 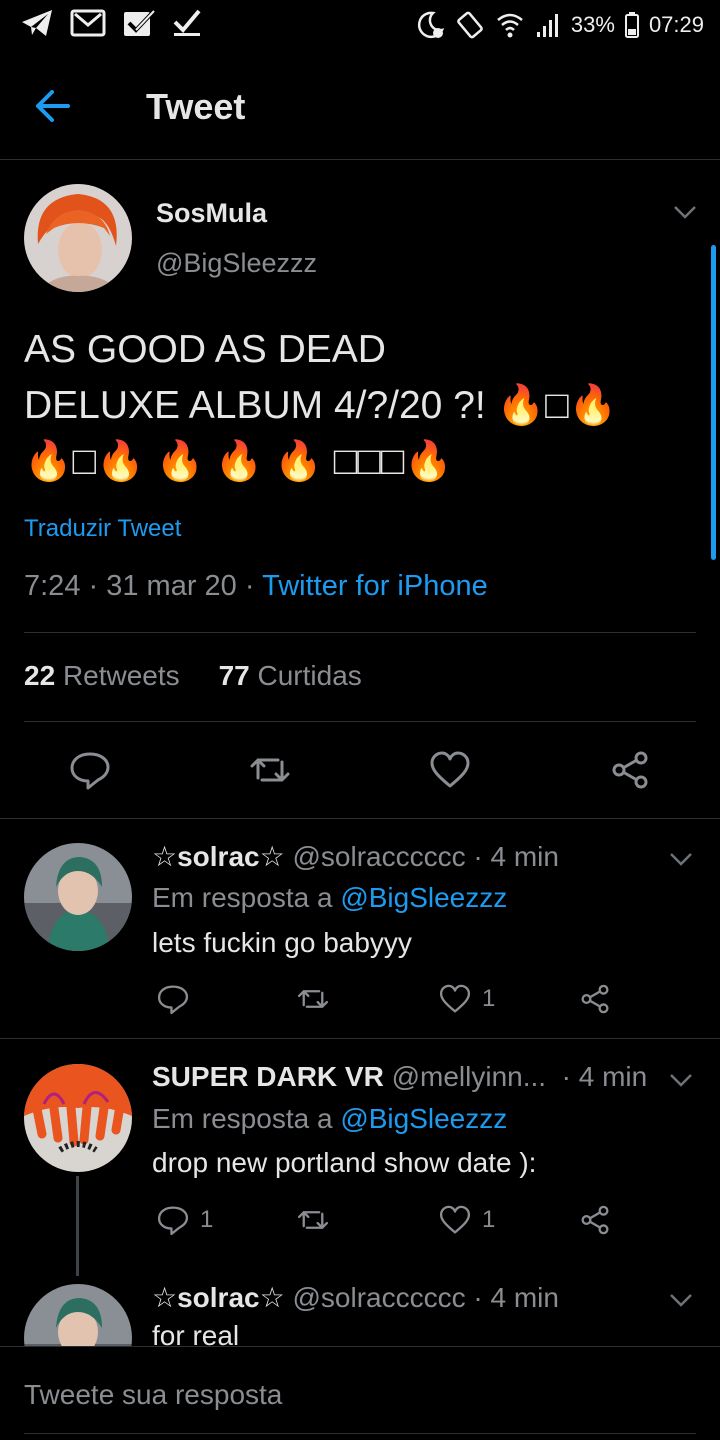 I want to click on telegram-icon, so click(x=37, y=23).